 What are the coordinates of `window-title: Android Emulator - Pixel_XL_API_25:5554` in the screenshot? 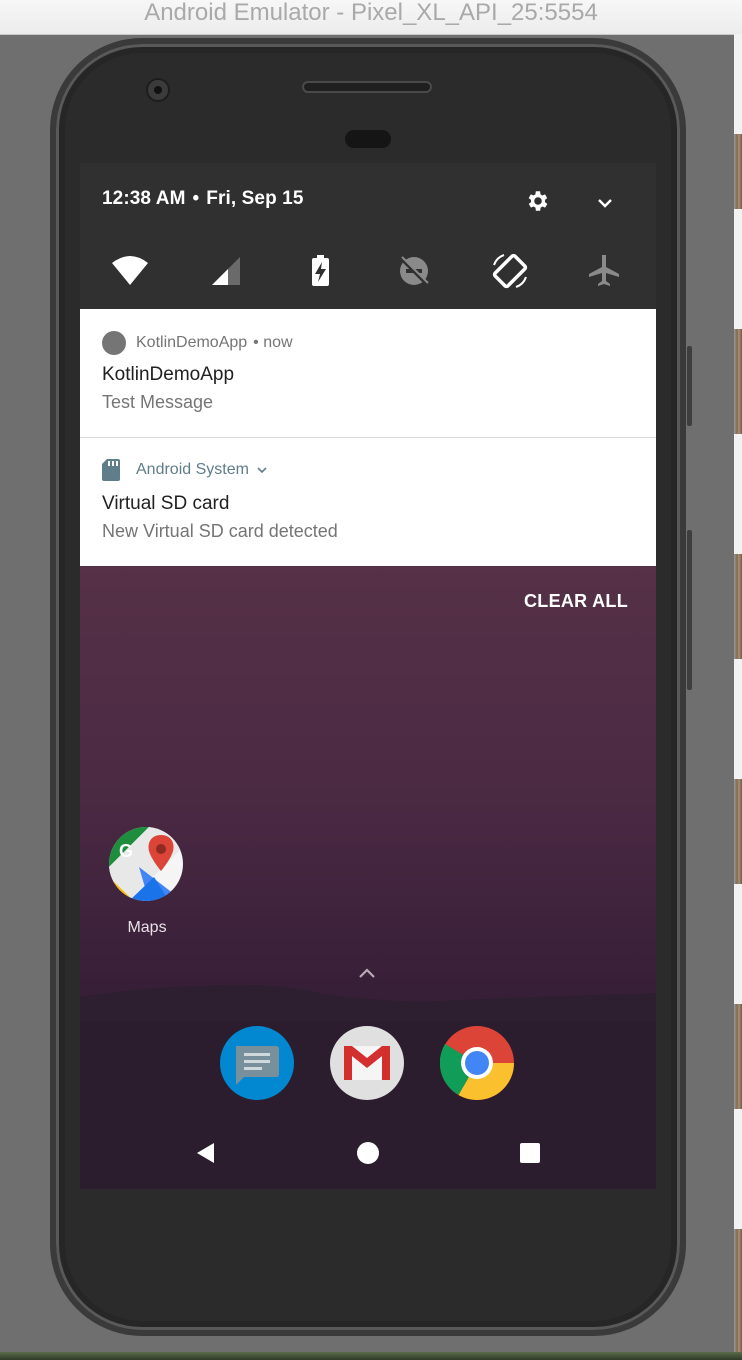 It's located at (371, 13).